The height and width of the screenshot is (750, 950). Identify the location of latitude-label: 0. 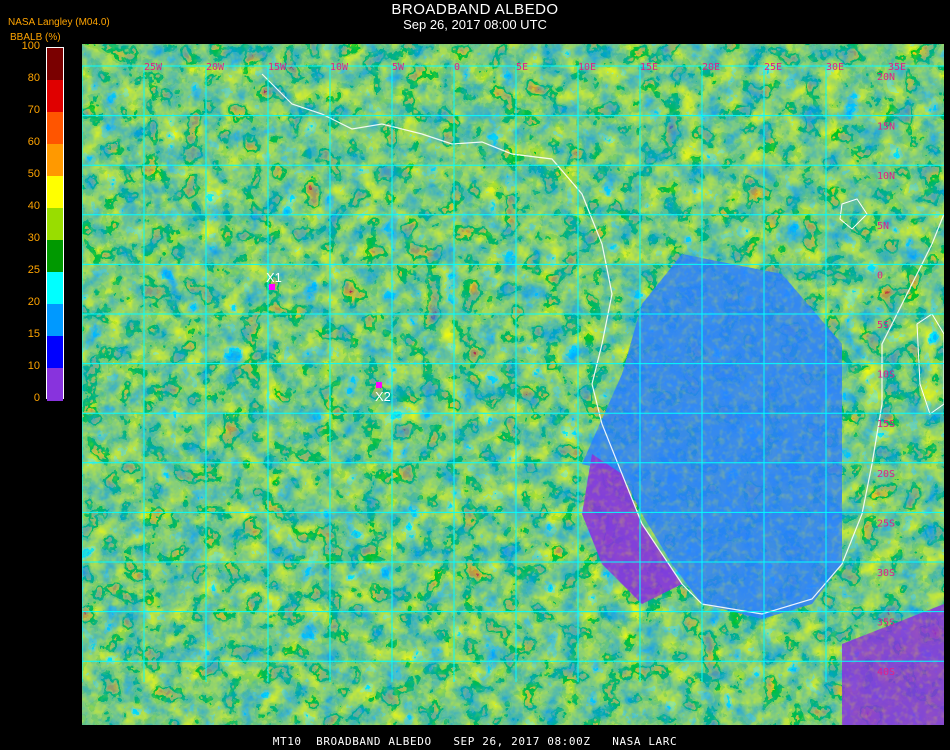
(880, 275).